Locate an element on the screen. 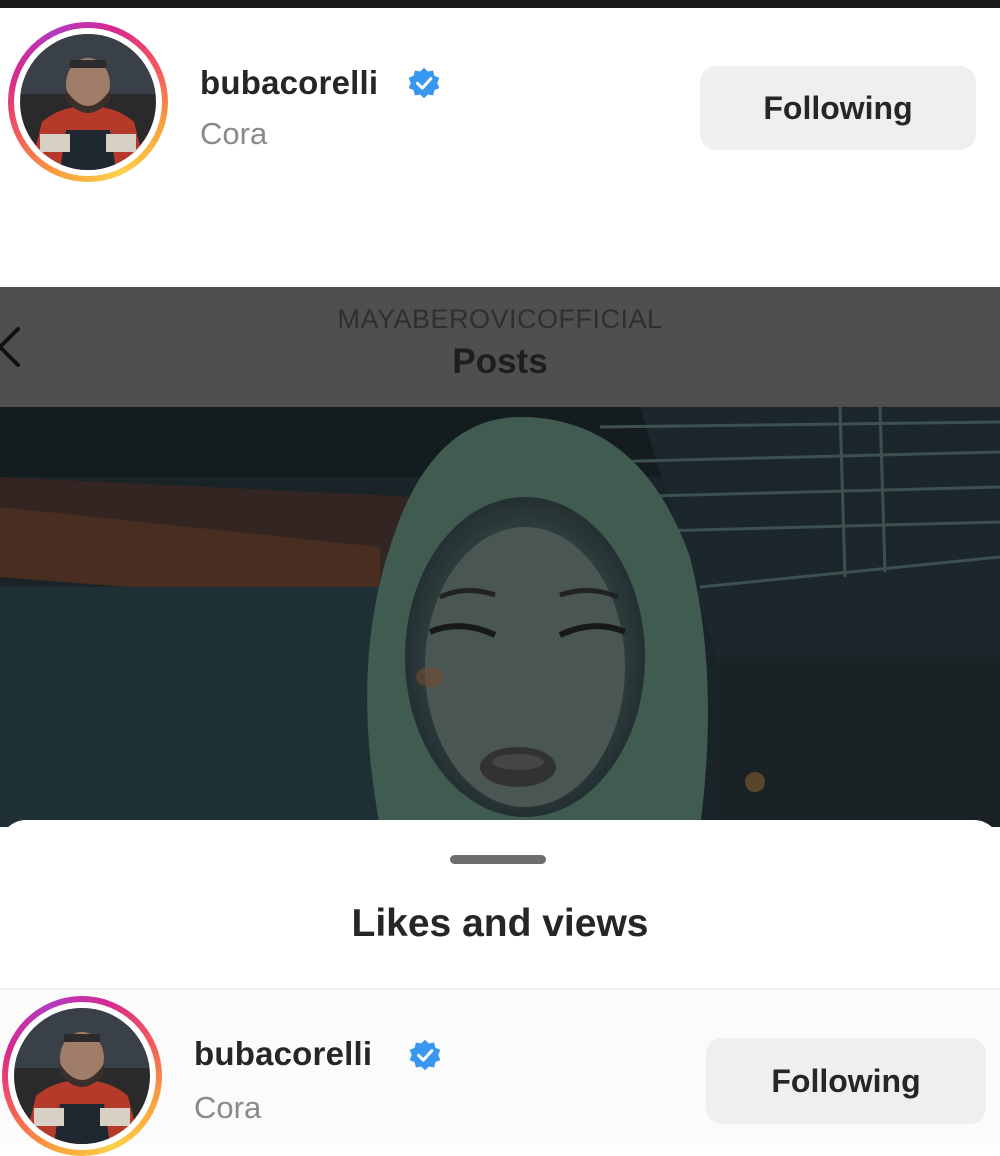 The image size is (1000, 1156). likes-sheet: Likes and views is located at coordinates (500, 905).